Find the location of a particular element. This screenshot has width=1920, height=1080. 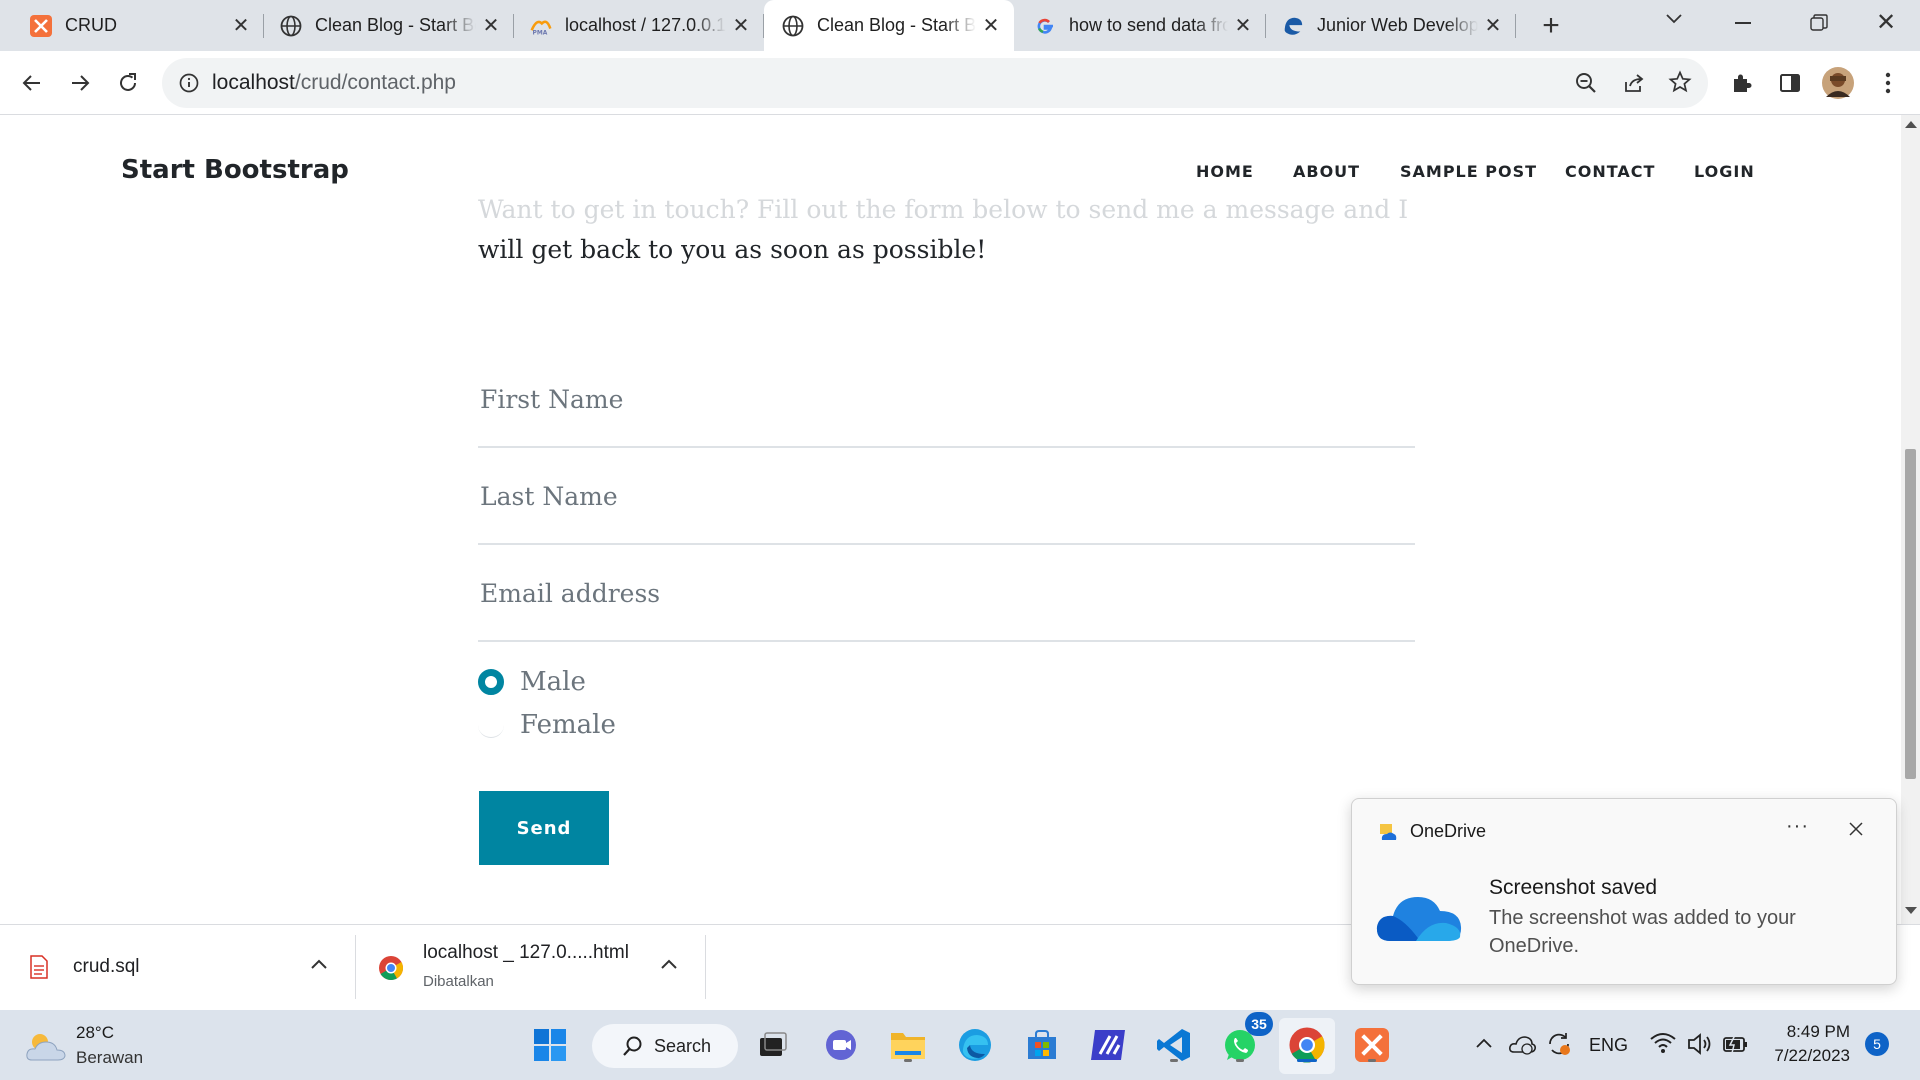

tab-title: localhost / 127.0.0.1 is located at coordinates (645, 25).